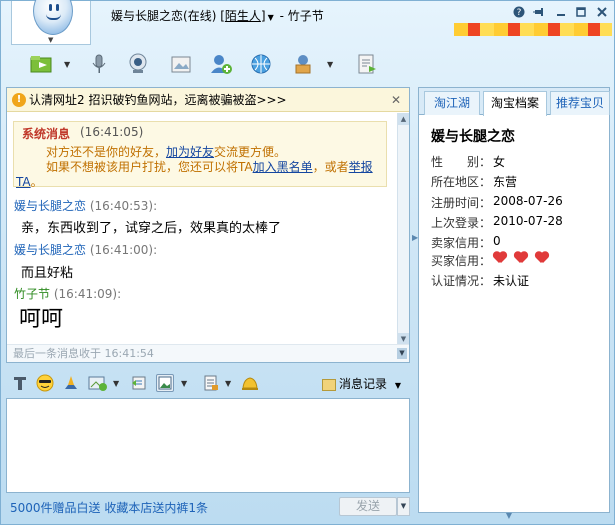 Image resolution: width=615 pixels, height=525 pixels. I want to click on shop-promo-link: 5000件赠品白送 收藏本店送内裤1条, so click(109, 507).